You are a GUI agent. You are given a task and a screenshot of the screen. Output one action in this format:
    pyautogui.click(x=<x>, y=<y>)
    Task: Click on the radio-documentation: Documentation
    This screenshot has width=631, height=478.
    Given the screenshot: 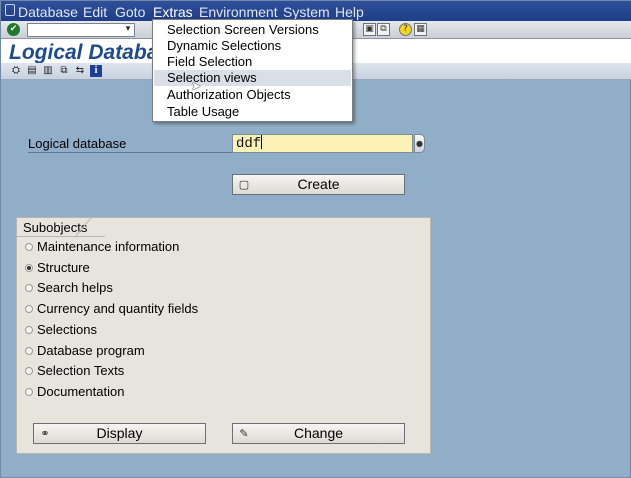 What is the action you would take?
    pyautogui.click(x=74, y=392)
    